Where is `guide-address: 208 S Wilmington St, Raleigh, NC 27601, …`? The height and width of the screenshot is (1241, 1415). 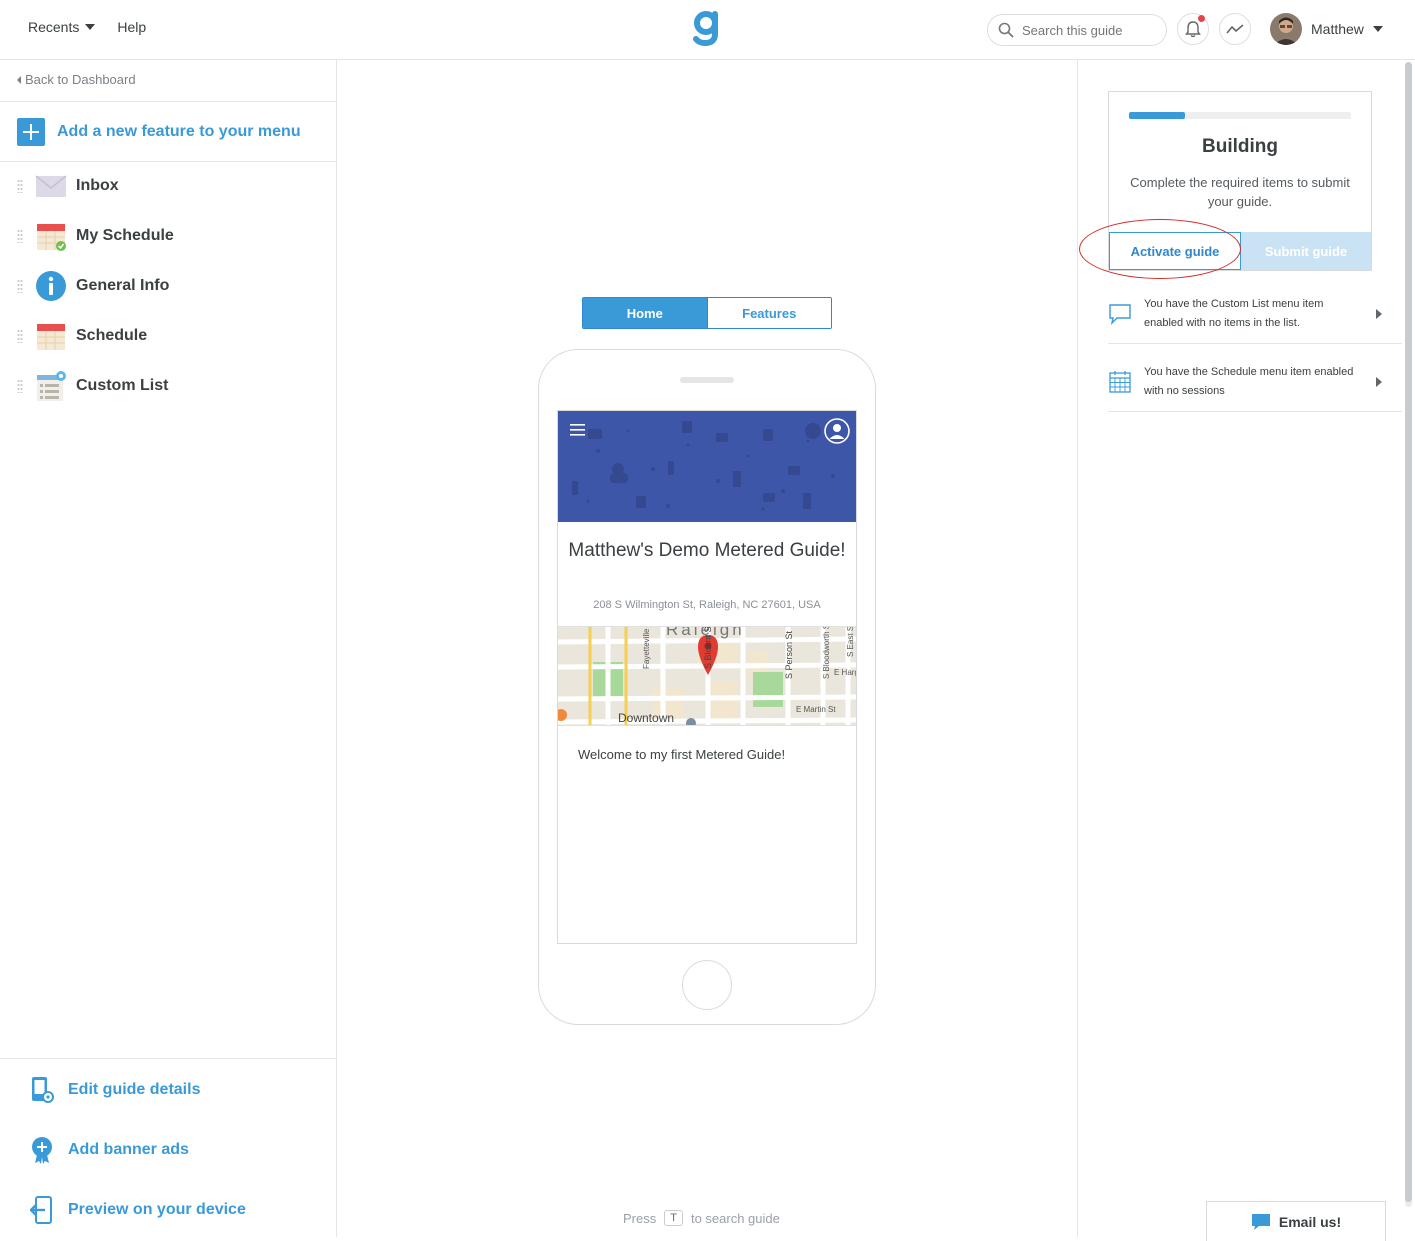
guide-address: 208 S Wilmington St, Raleigh, NC 27601, … is located at coordinates (707, 605).